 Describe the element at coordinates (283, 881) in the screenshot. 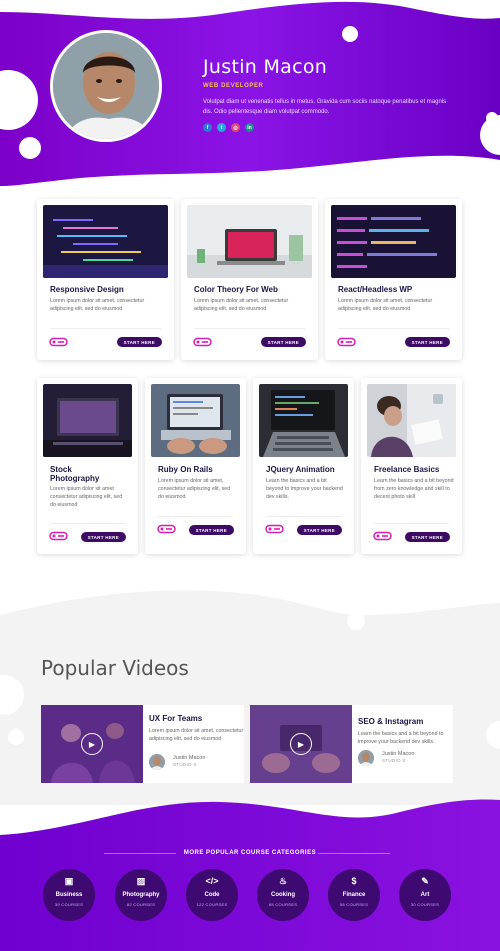

I see `utensils-icon: ♨` at that location.